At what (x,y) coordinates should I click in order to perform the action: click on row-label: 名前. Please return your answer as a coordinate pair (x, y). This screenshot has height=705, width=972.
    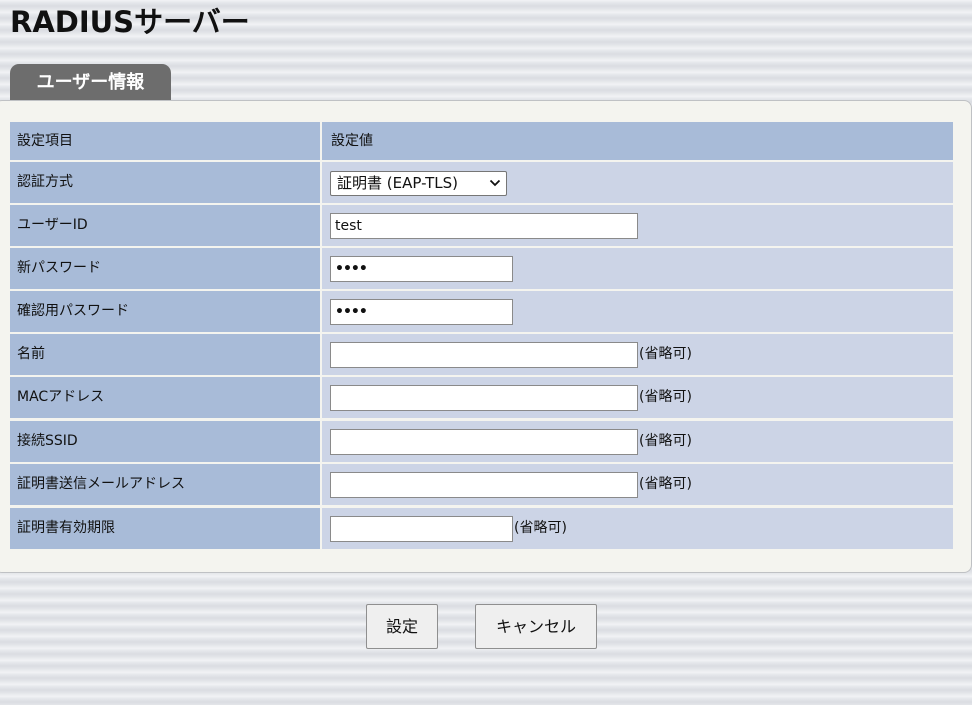
    Looking at the image, I should click on (165, 354).